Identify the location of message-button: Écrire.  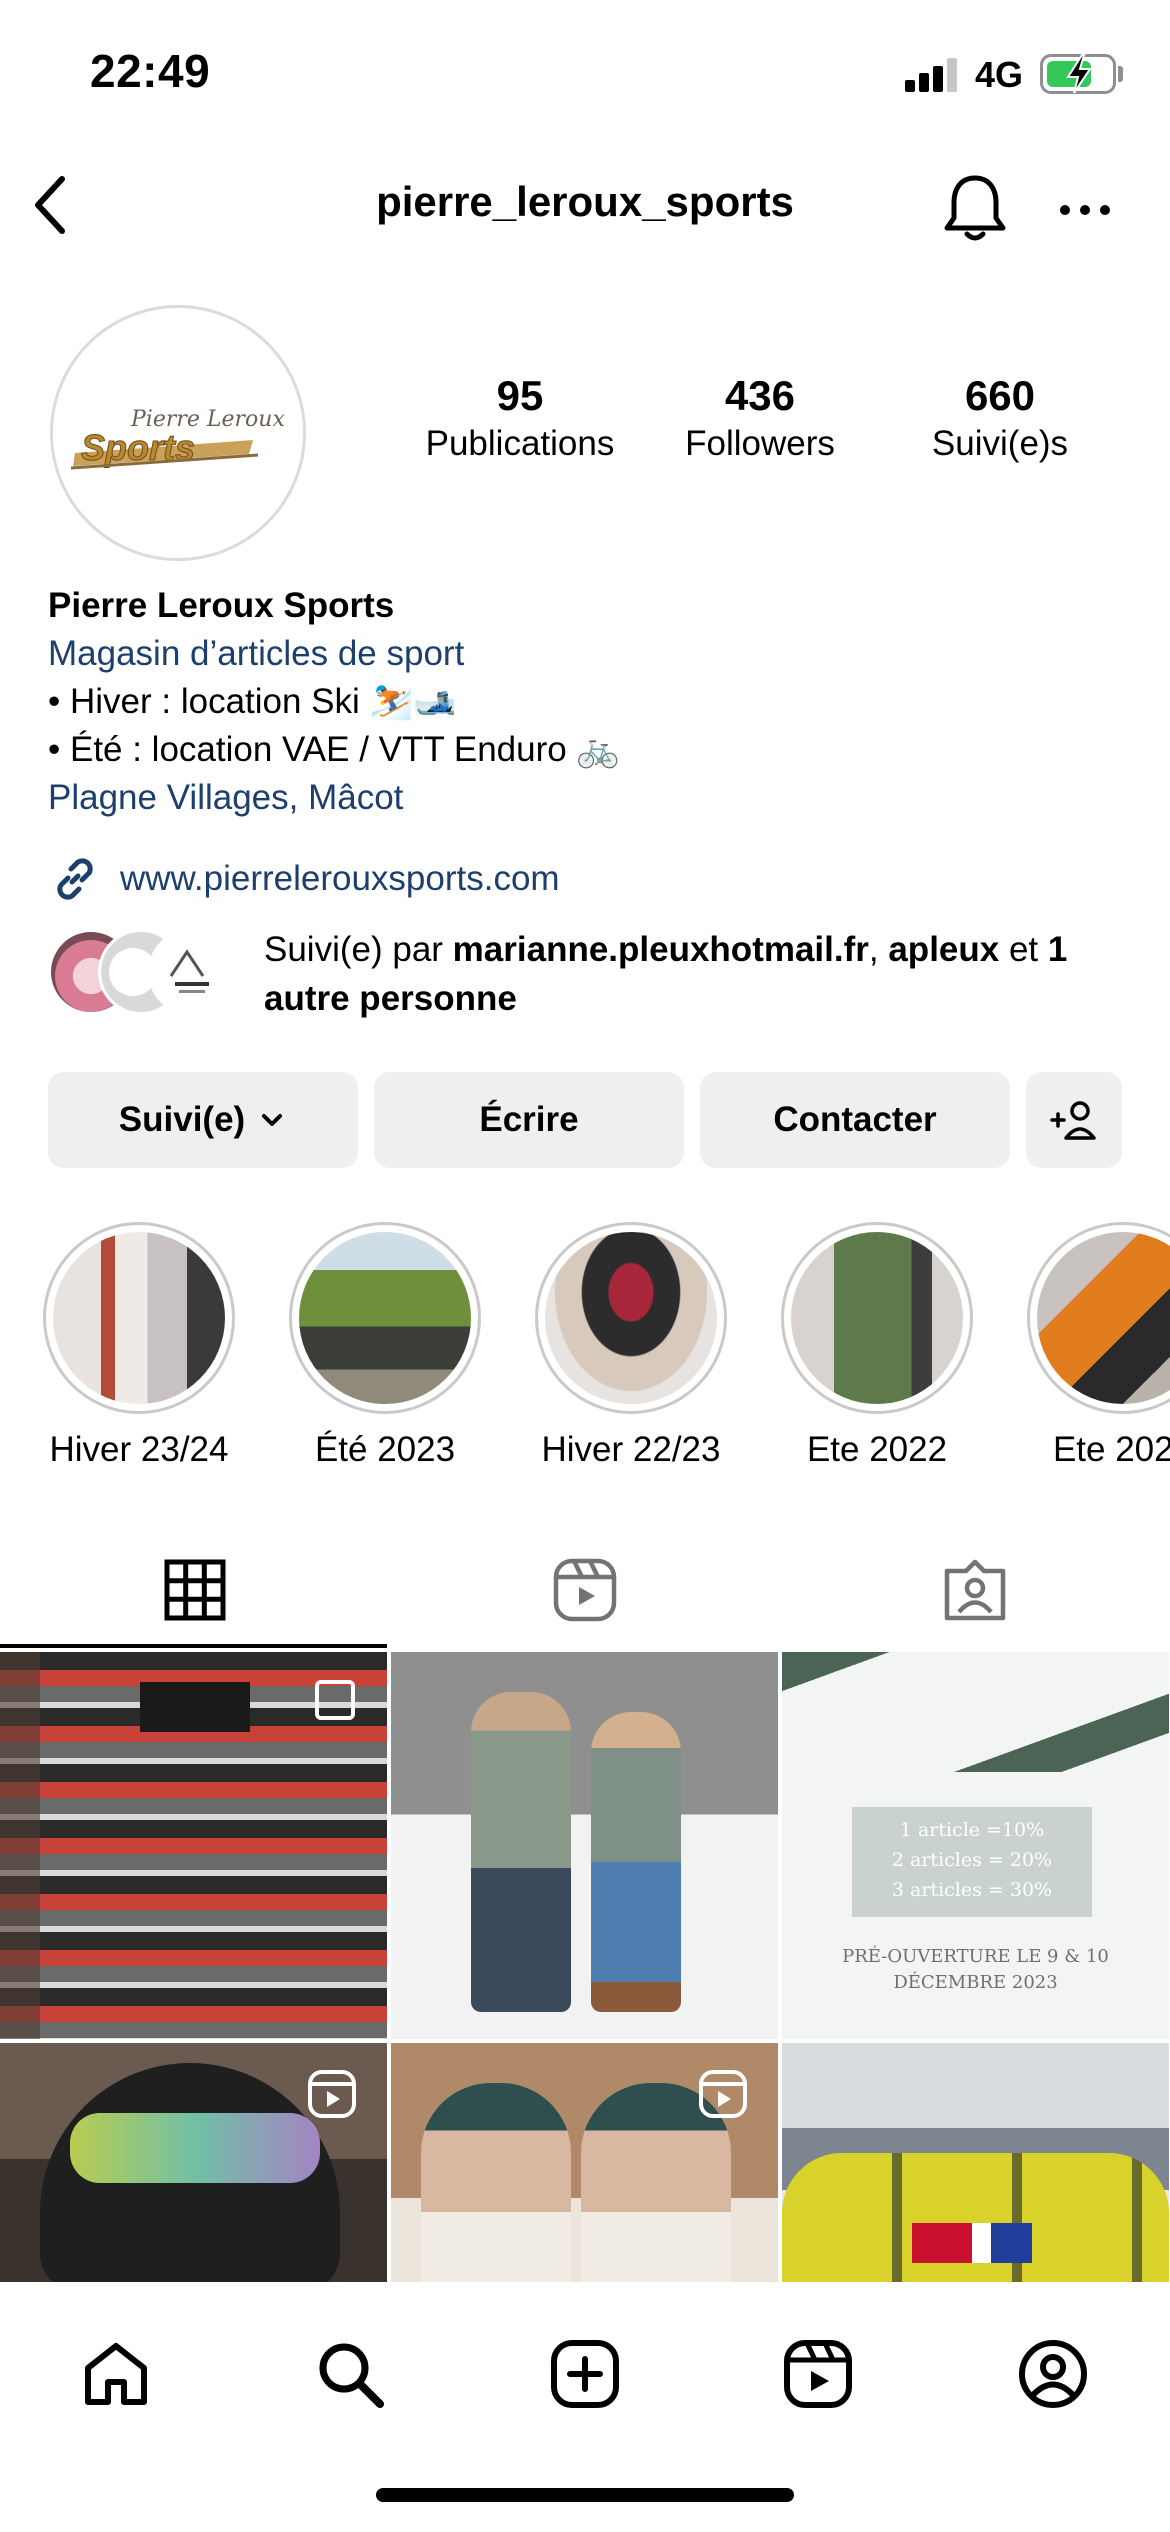
(529, 1120).